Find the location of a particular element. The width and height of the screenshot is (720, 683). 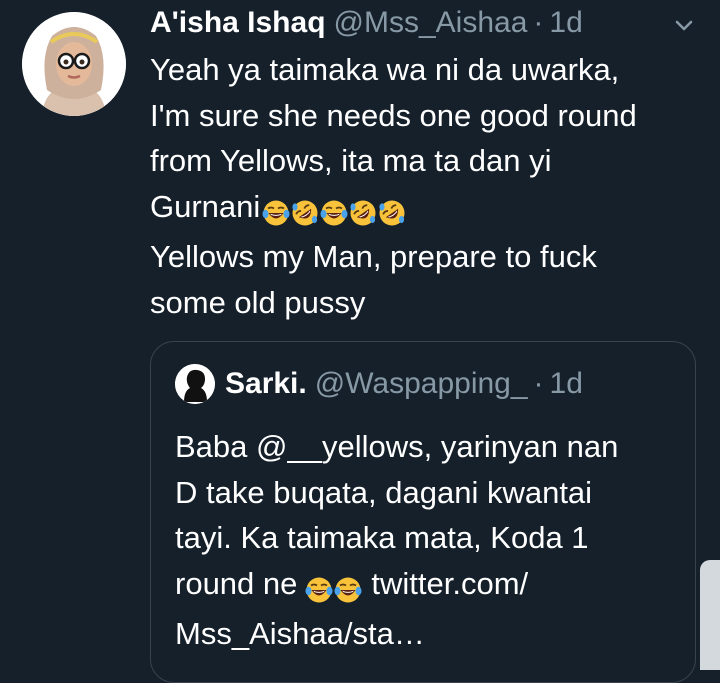

quoted-link-text: twitter.com/ is located at coordinates (449, 583).